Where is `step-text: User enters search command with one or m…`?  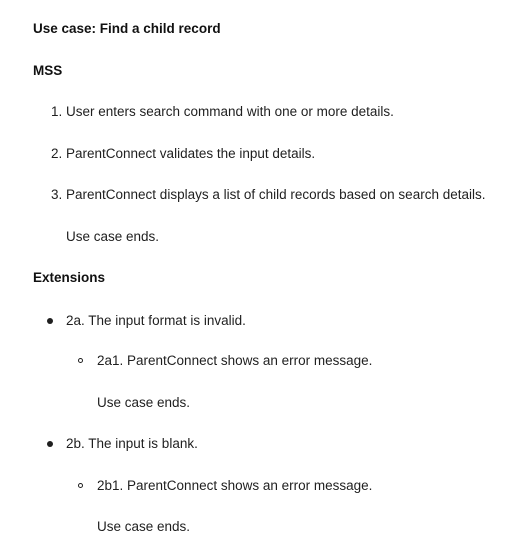
step-text: User enters search command with one or m… is located at coordinates (230, 111).